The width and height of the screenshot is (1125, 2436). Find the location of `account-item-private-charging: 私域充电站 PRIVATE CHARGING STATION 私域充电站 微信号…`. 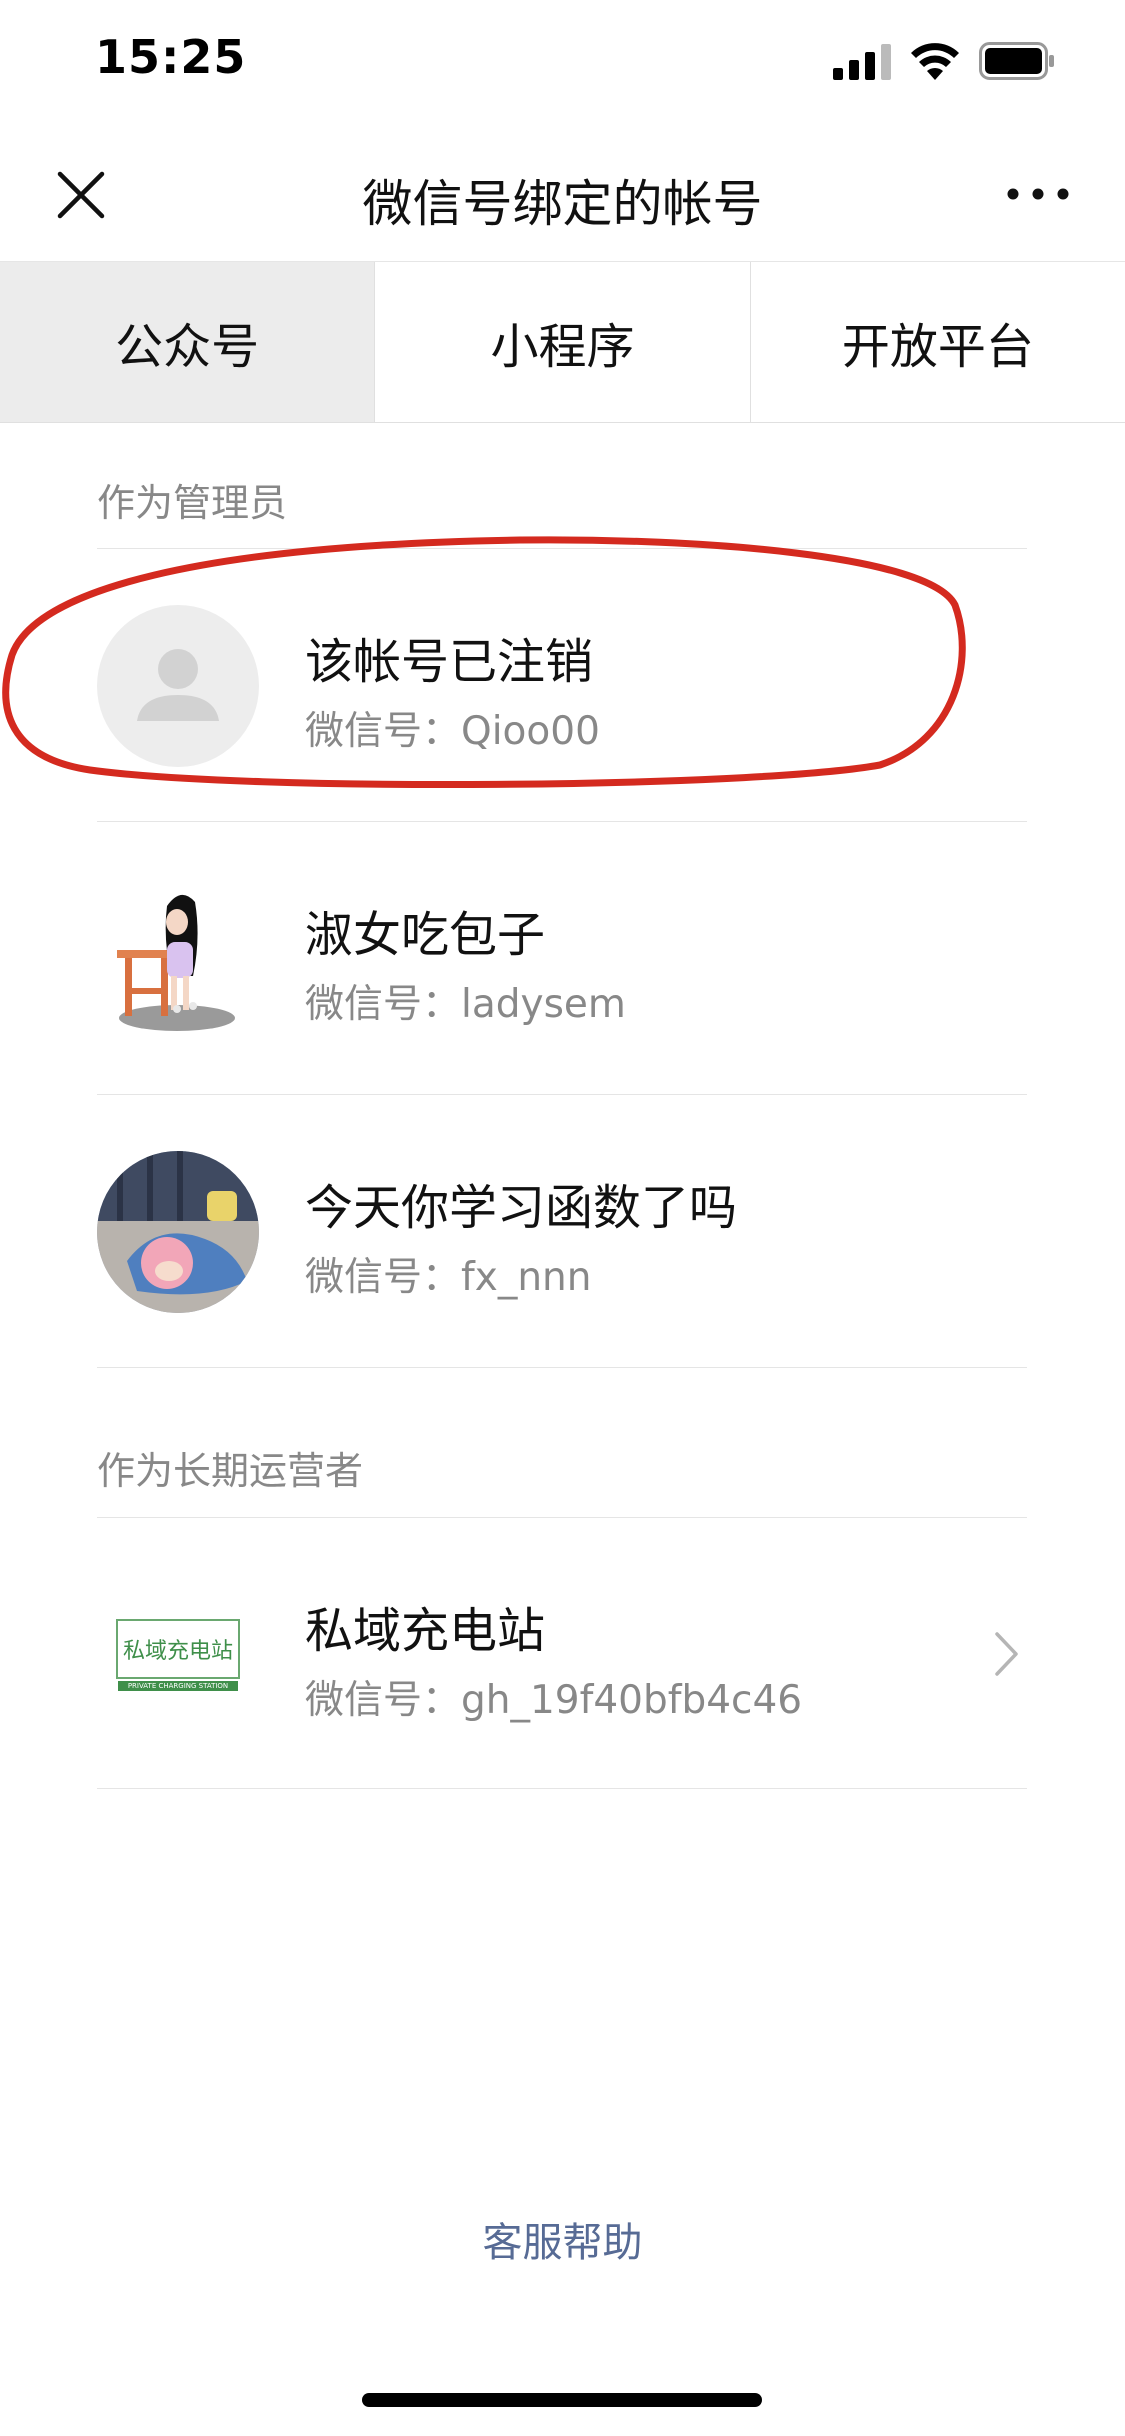

account-item-private-charging: 私域充电站 PRIVATE CHARGING STATION 私域充电站 微信号… is located at coordinates (562, 1655).